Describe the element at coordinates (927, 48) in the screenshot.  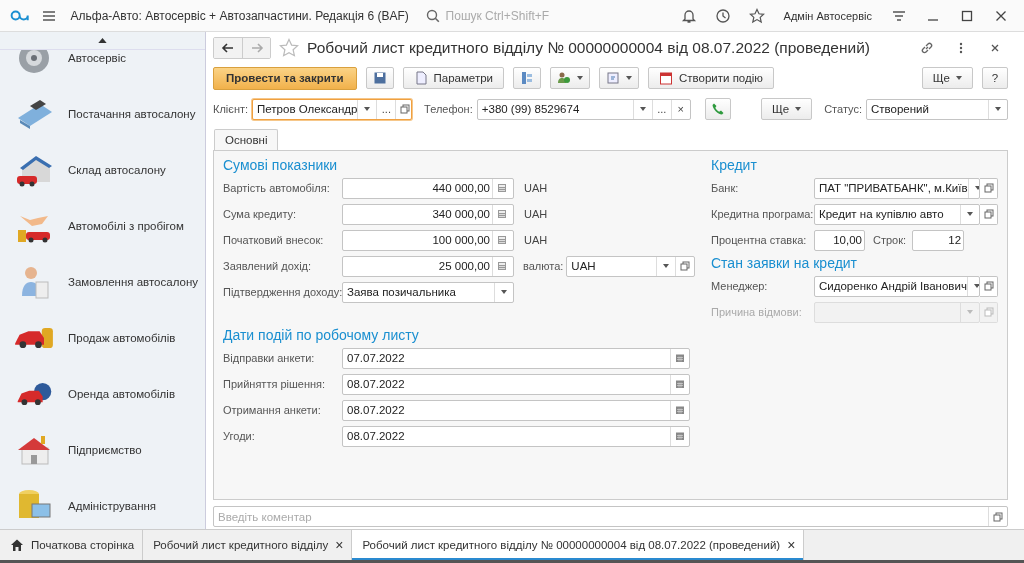
I see `link-icon` at that location.